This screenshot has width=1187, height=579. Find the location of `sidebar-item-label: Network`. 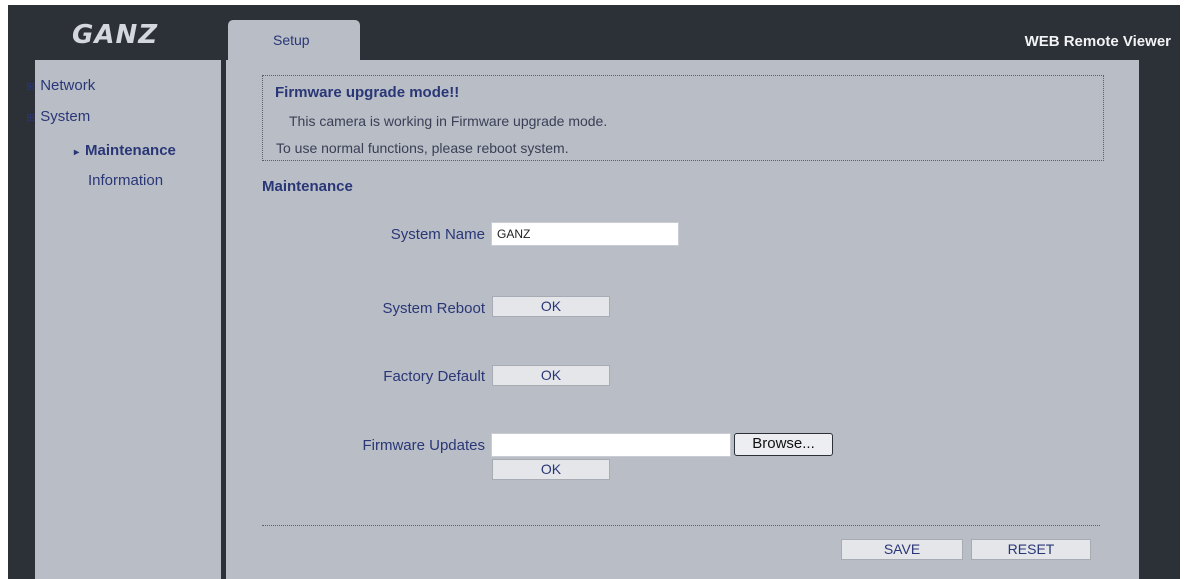

sidebar-item-label: Network is located at coordinates (68, 85).